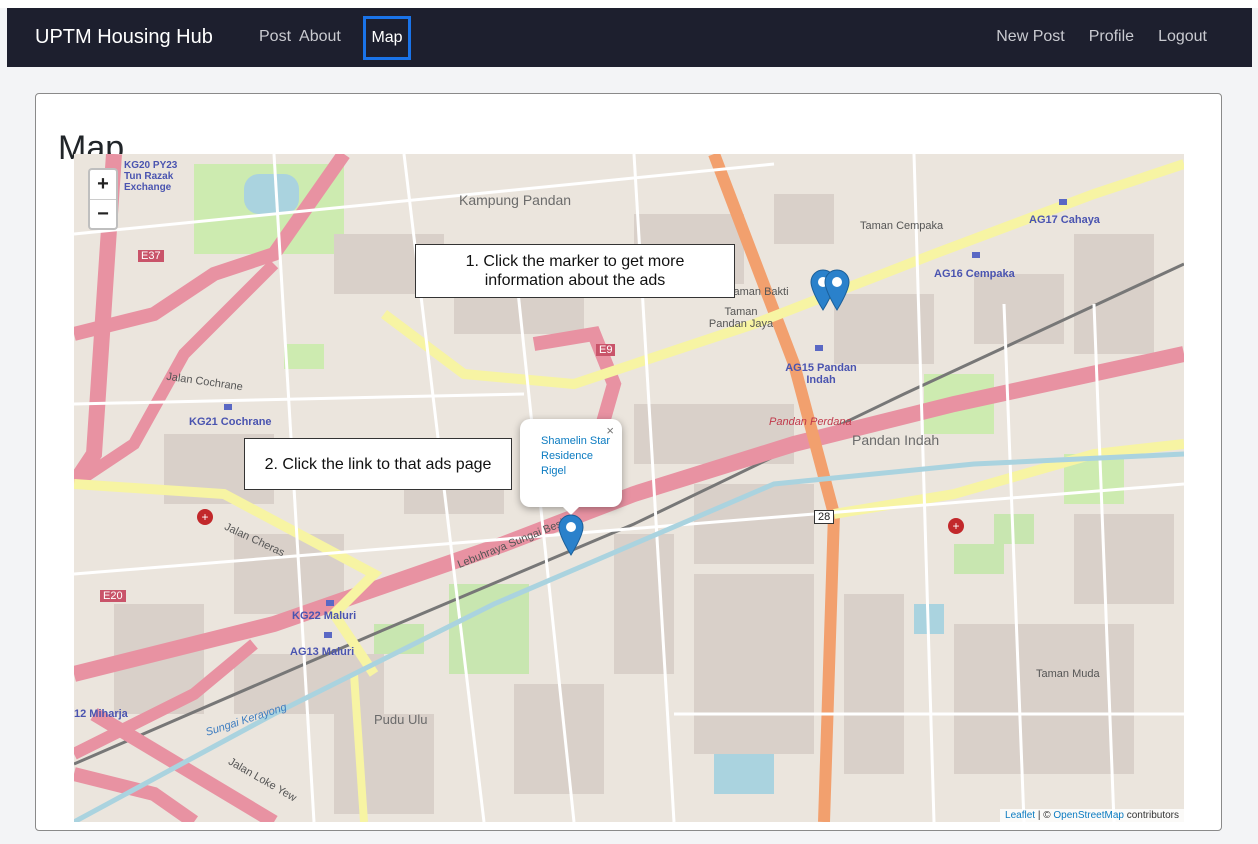 This screenshot has height=844, width=1258. I want to click on map-label-kampung-pandan: Kampung Pandan, so click(515, 200).